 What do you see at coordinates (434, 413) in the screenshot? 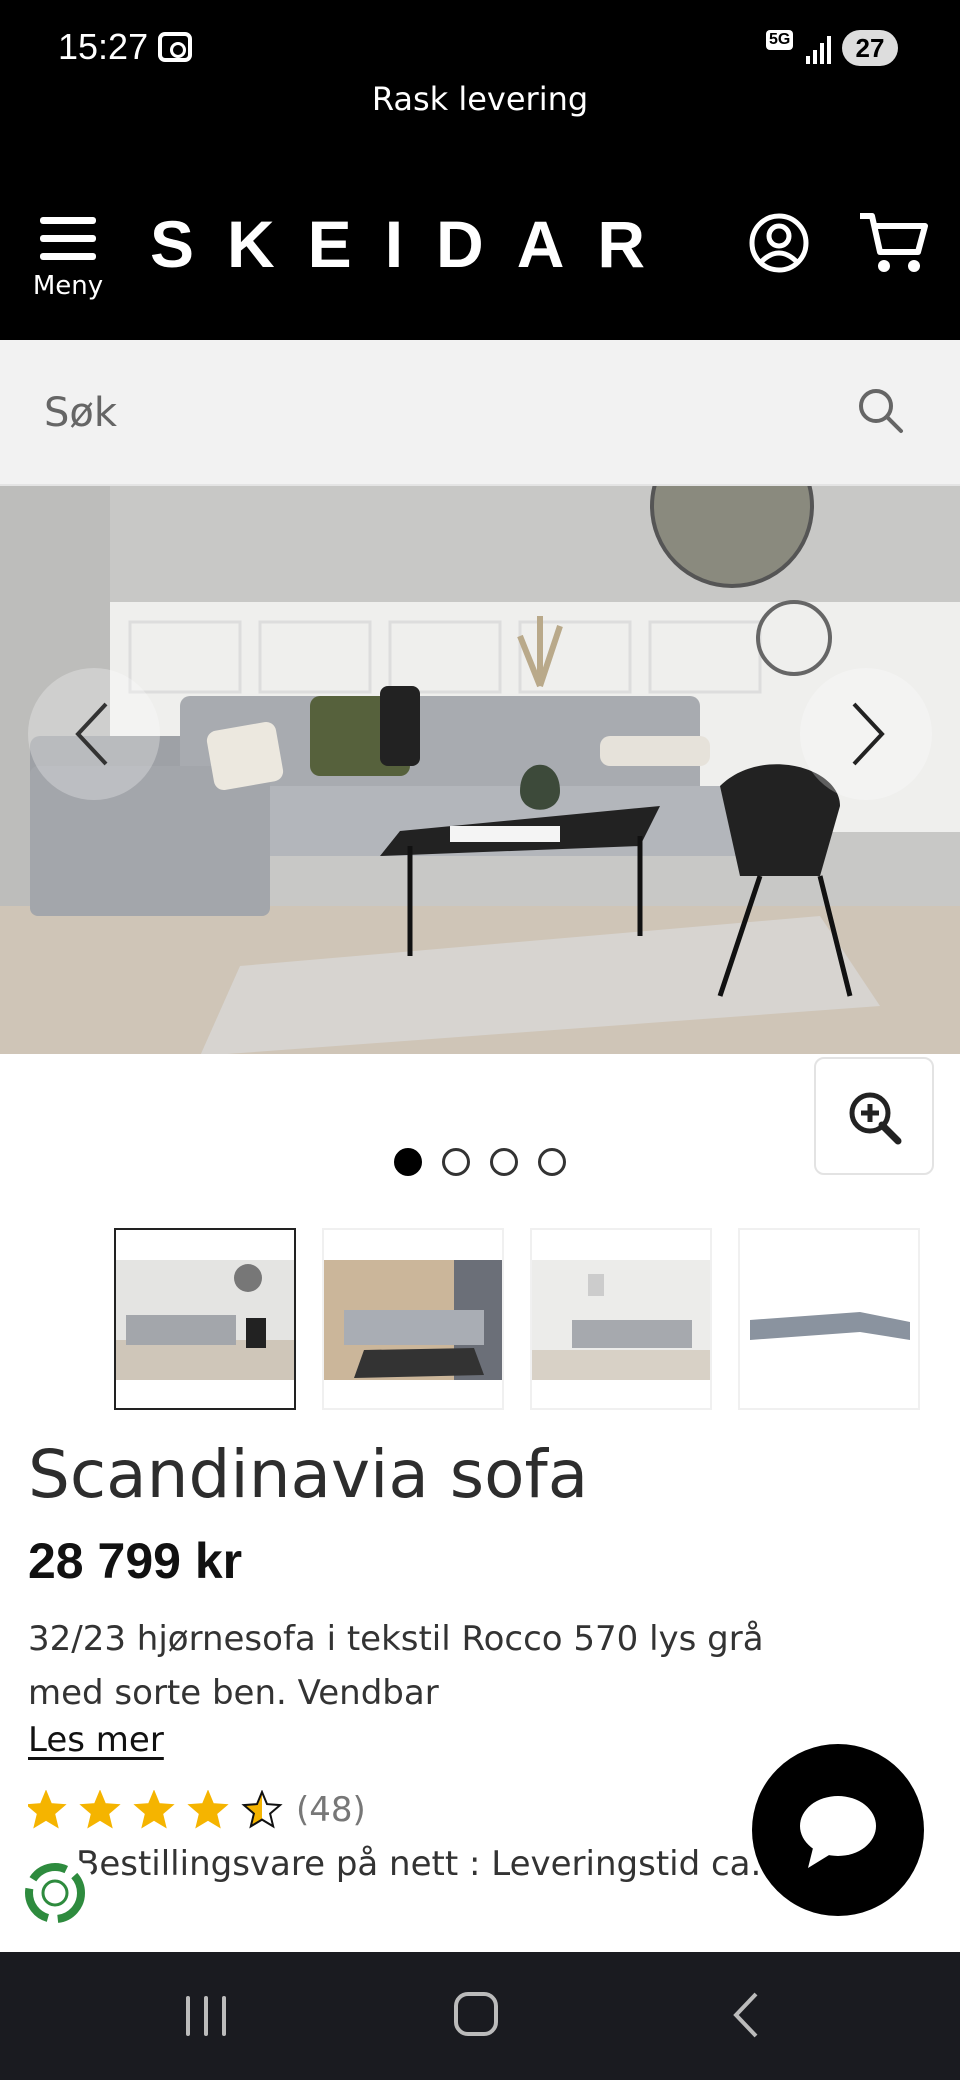
I see `search-input` at bounding box center [434, 413].